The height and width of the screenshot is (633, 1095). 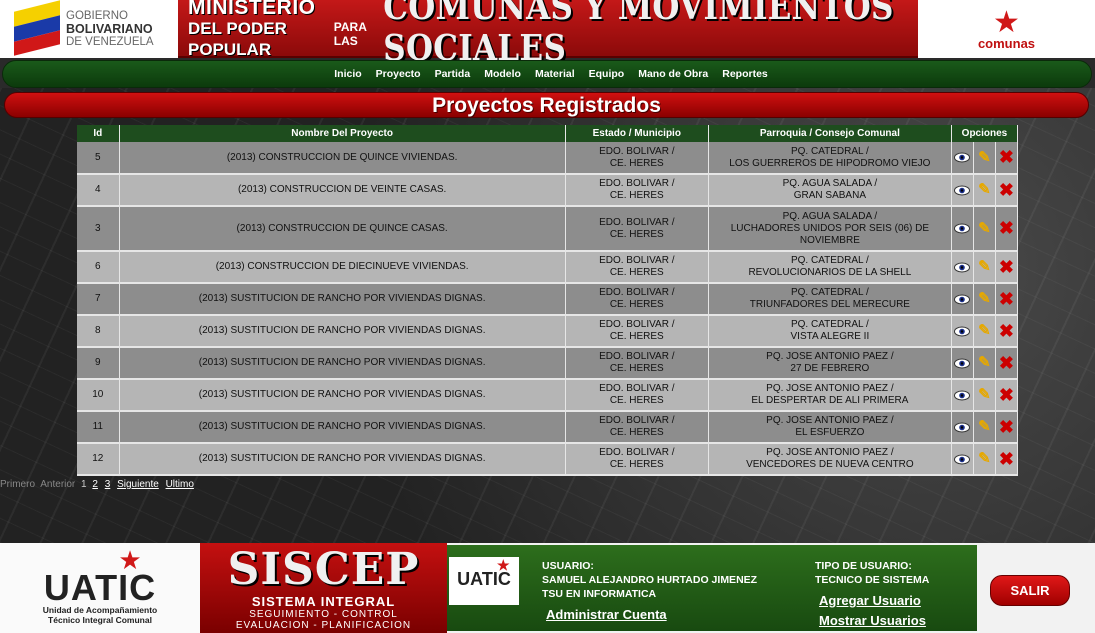 I want to click on siscep-line1: SISTEMA INTEGRAL, so click(x=323, y=601).